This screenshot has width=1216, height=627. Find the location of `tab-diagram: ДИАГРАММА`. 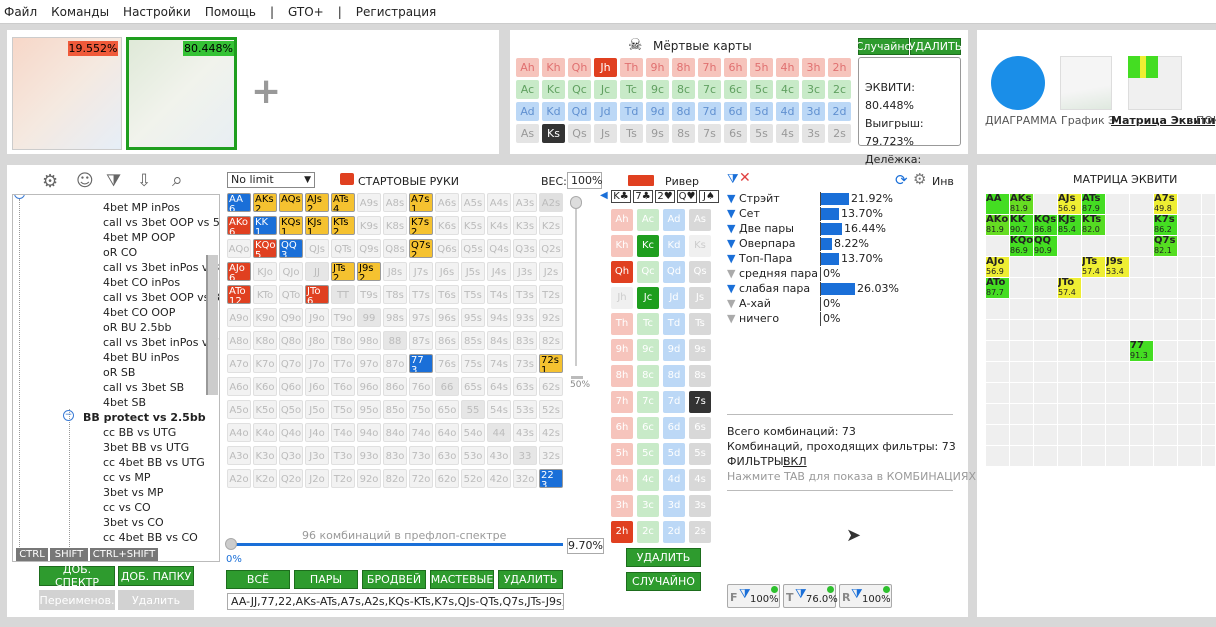

tab-diagram: ДИАГРАММА is located at coordinates (1021, 120).